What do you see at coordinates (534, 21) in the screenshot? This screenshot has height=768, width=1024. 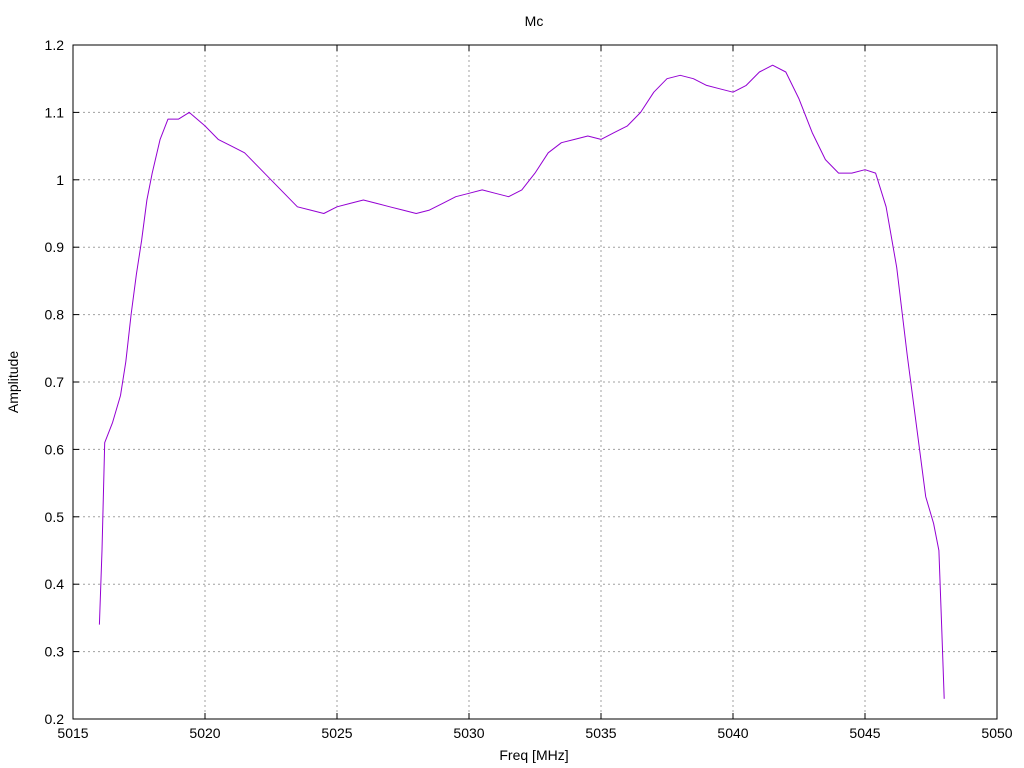 I see `chart-title: Mc` at bounding box center [534, 21].